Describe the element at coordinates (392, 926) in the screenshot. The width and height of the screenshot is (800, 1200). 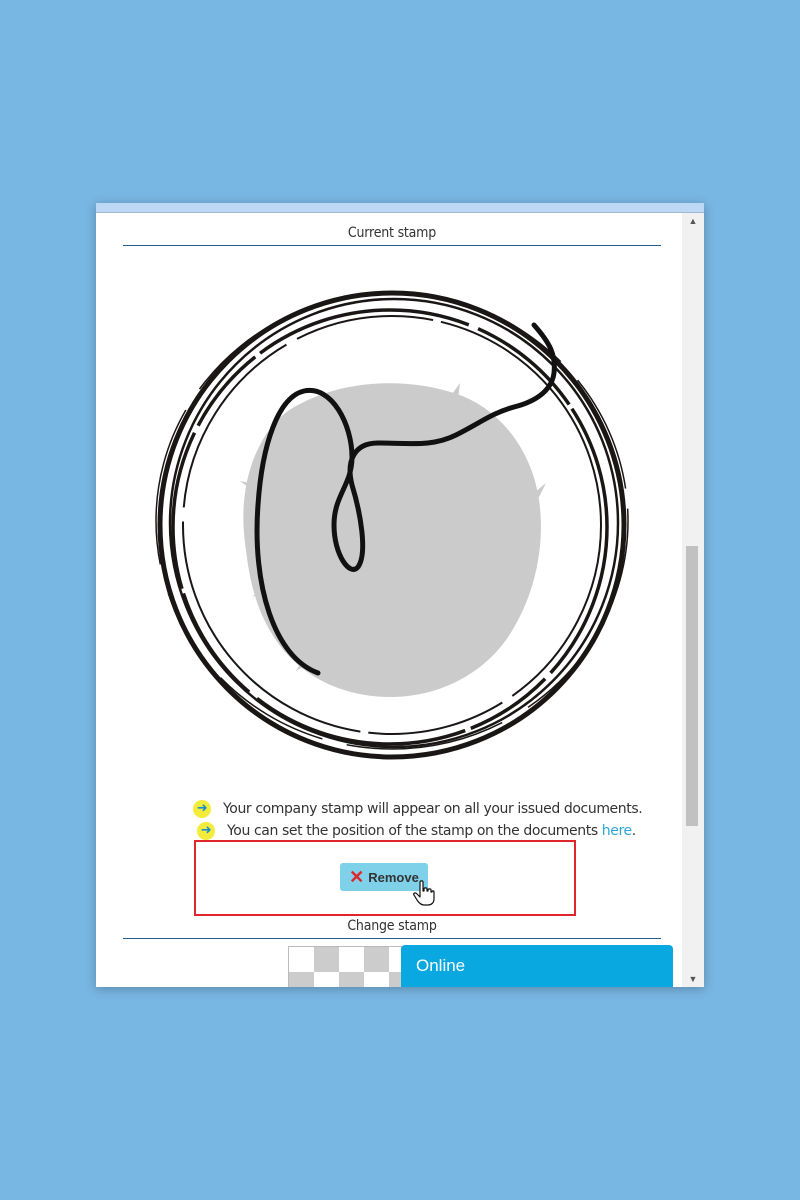
I see `change-stamp-heading: Change stamp` at that location.